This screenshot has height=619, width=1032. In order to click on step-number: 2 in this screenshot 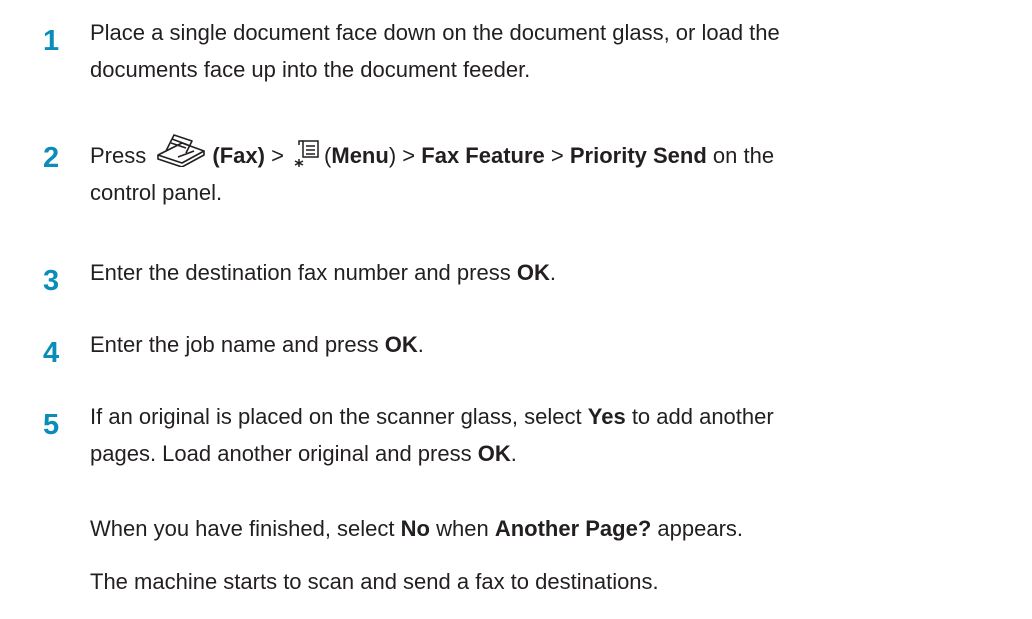, I will do `click(51, 158)`.